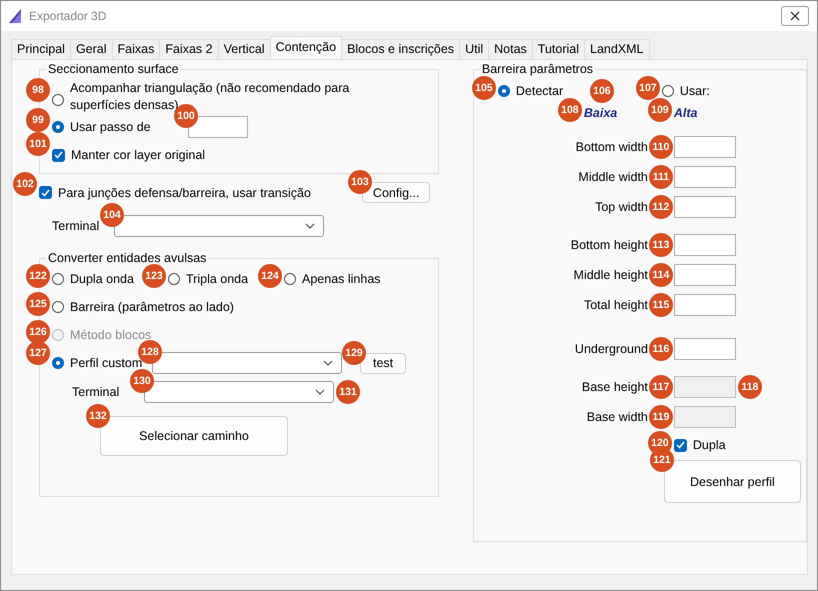 The image size is (818, 591). I want to click on number-badge: 110, so click(660, 147).